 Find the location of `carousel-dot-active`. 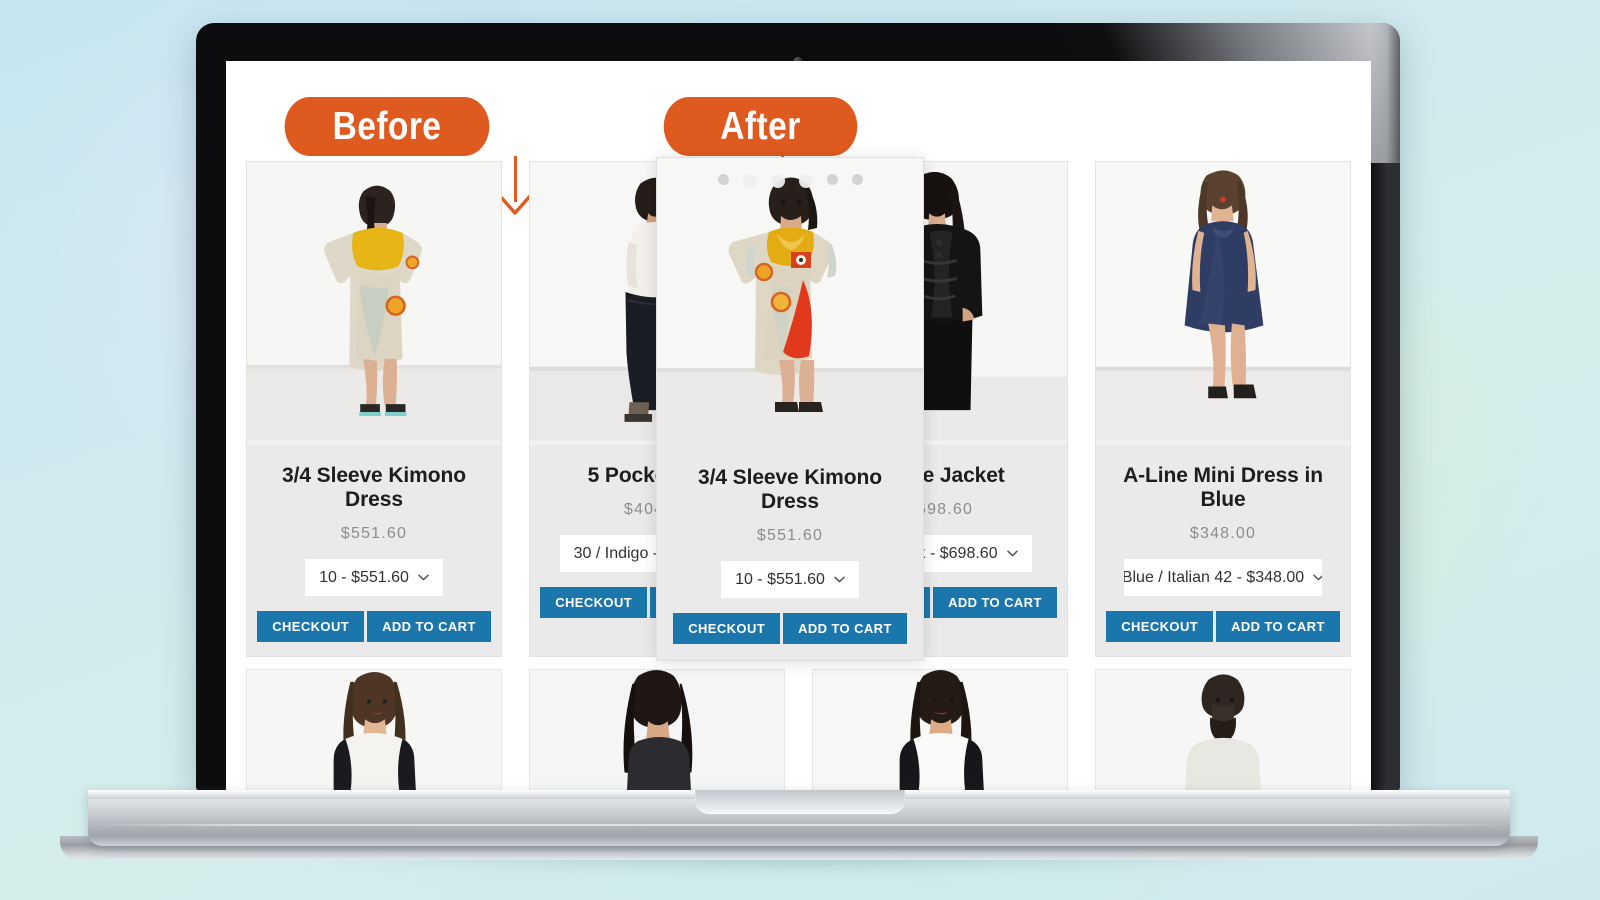

carousel-dot-active is located at coordinates (749, 181).